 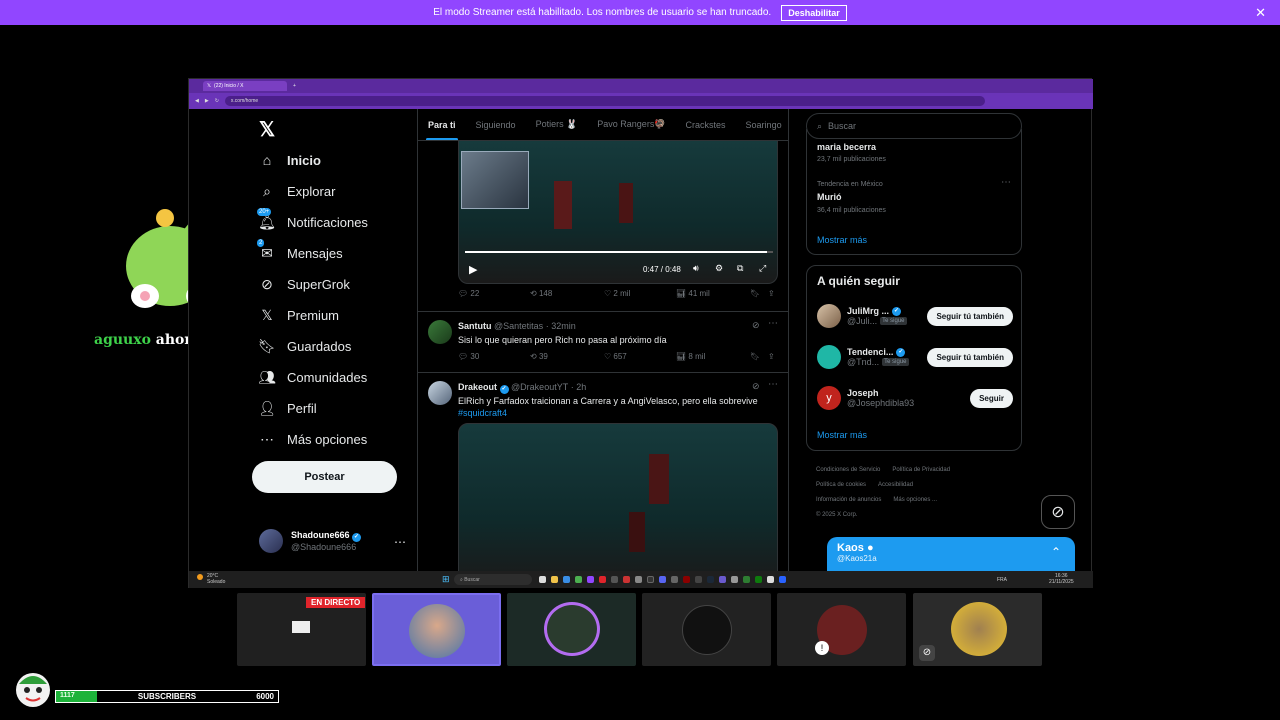 I want to click on footer-link: Política de cookies, so click(x=841, y=485).